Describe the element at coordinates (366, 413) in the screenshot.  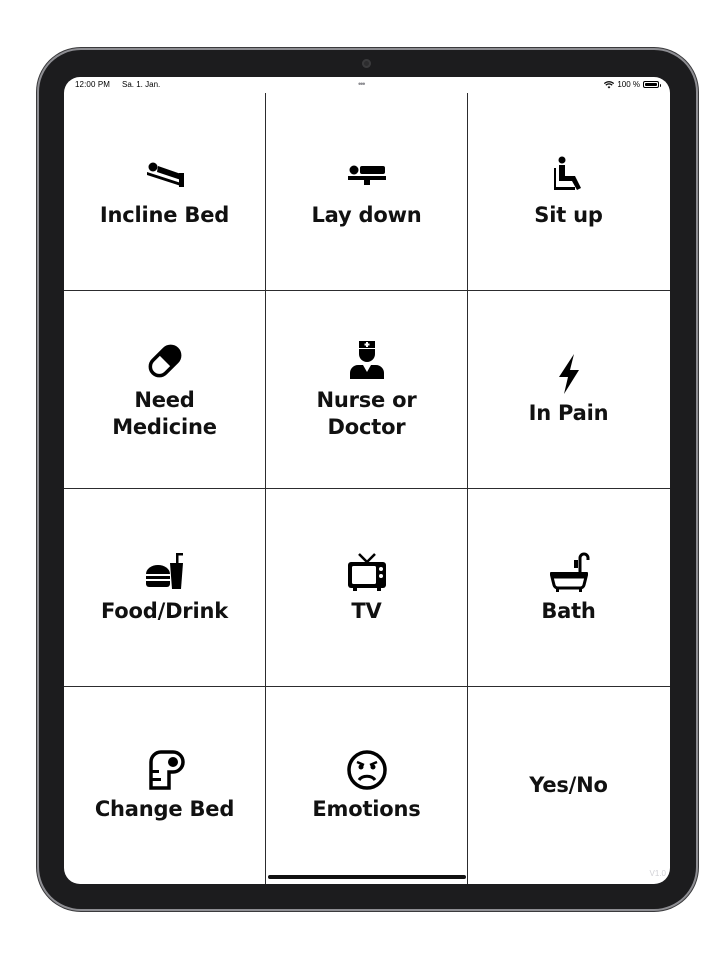
I see `tile-label: Nurse or Doctor` at that location.